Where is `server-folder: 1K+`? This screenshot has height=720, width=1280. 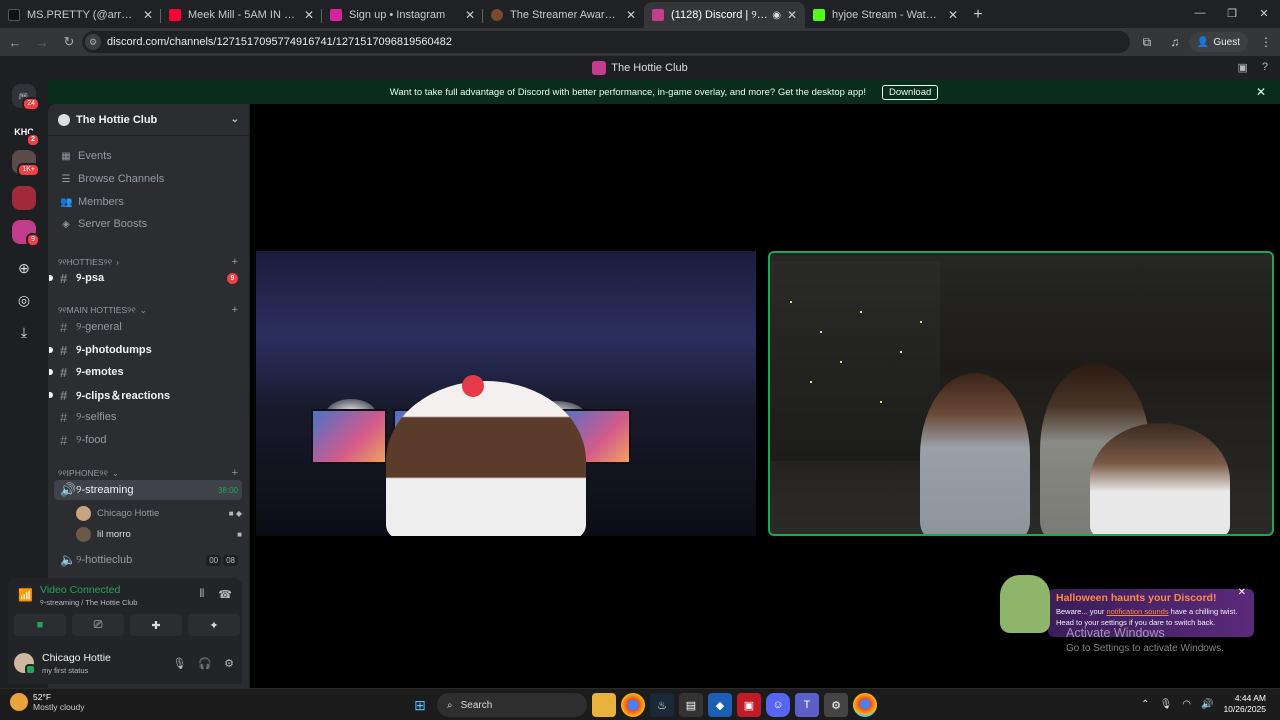
server-folder: 1K+ is located at coordinates (26, 163).